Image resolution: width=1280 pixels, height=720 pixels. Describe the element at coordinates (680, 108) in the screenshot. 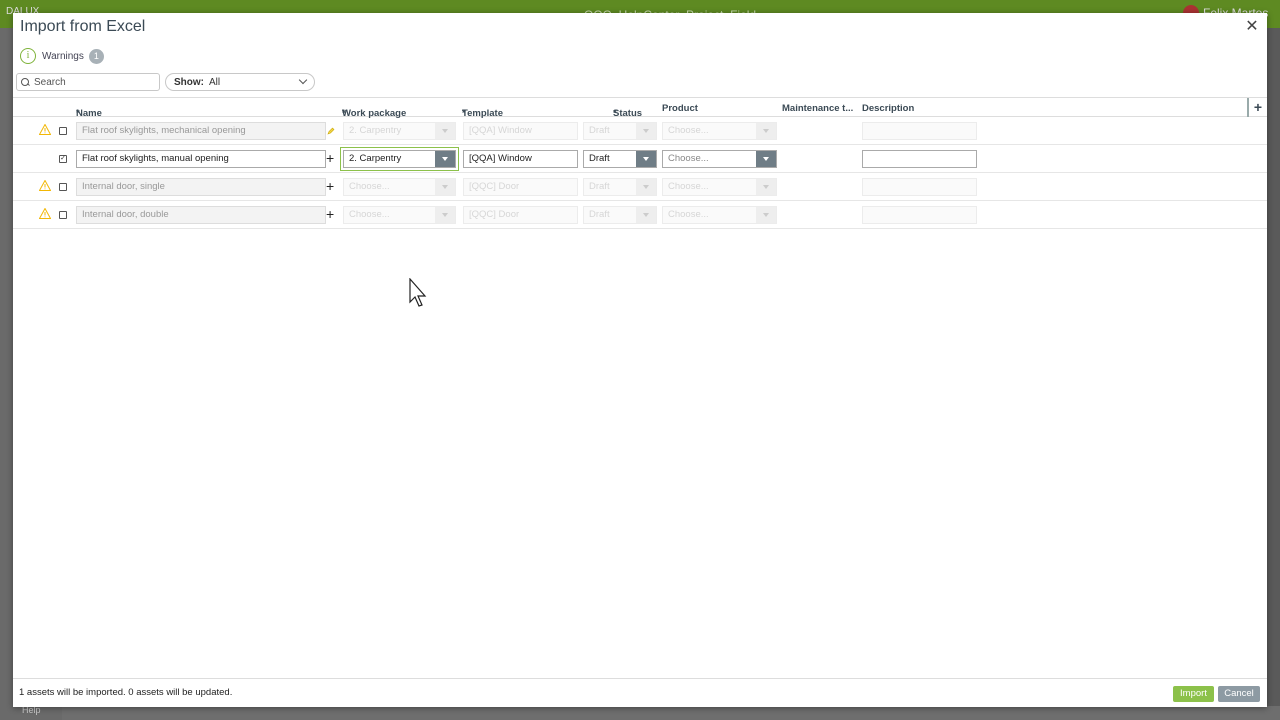

I see `col-product: Product` at that location.